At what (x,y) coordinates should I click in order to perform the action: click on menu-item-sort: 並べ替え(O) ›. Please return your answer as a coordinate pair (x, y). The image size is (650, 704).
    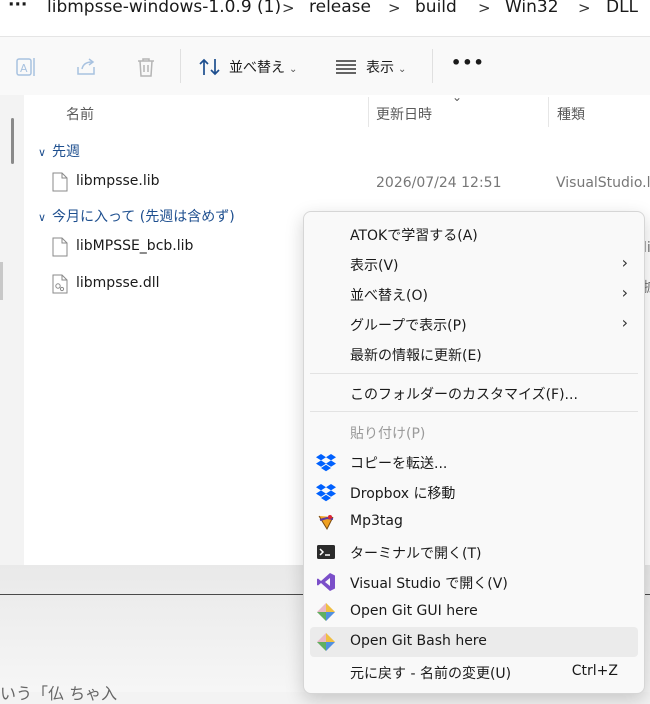
    Looking at the image, I should click on (474, 294).